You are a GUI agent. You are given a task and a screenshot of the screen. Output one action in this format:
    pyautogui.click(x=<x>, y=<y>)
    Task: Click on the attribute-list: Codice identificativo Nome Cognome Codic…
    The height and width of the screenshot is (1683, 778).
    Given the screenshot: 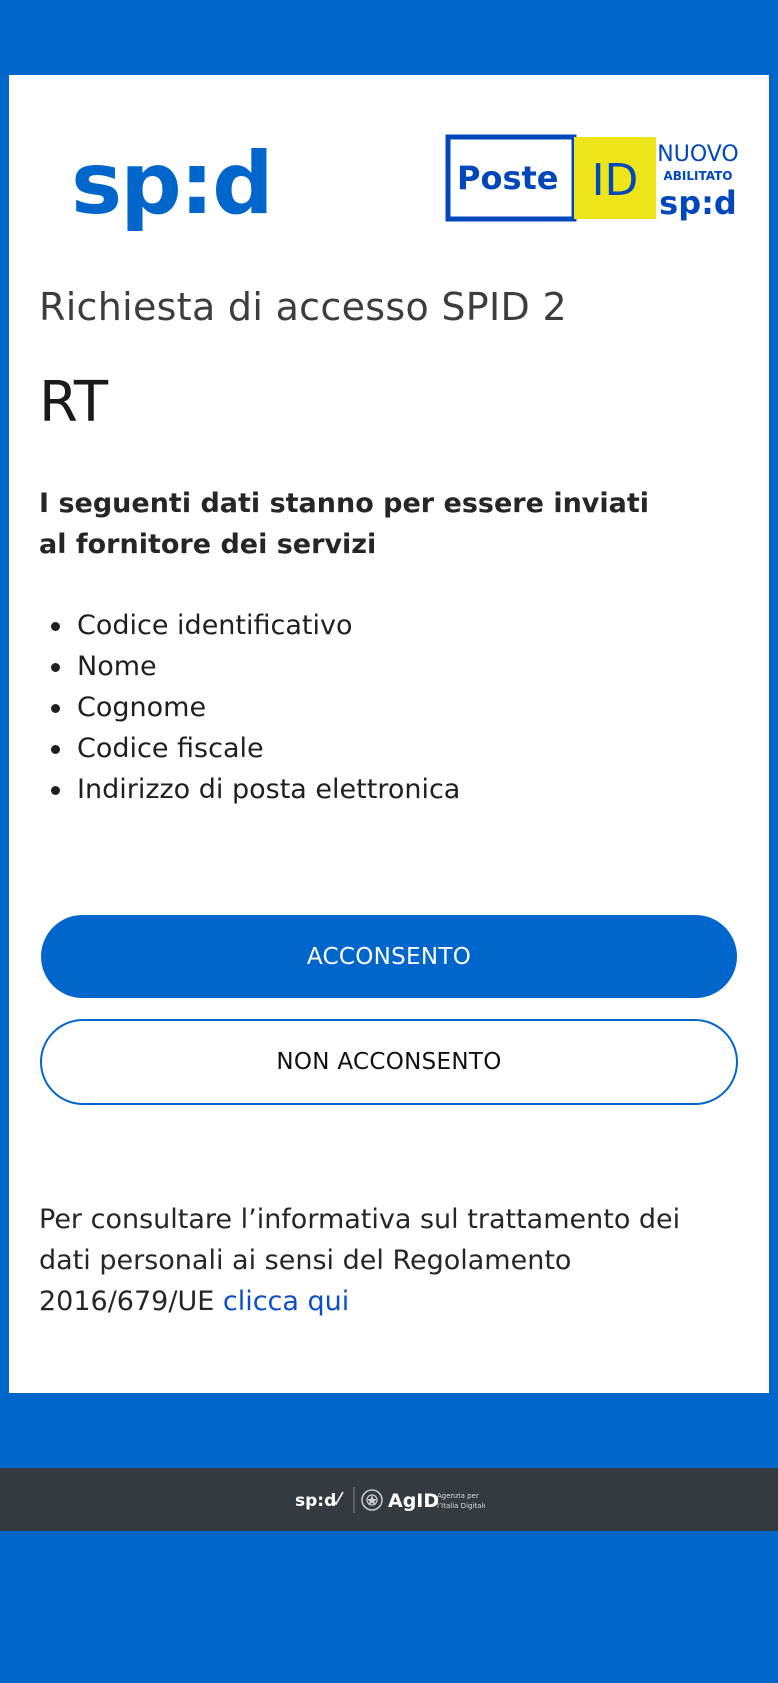 What is the action you would take?
    pyautogui.click(x=249, y=707)
    